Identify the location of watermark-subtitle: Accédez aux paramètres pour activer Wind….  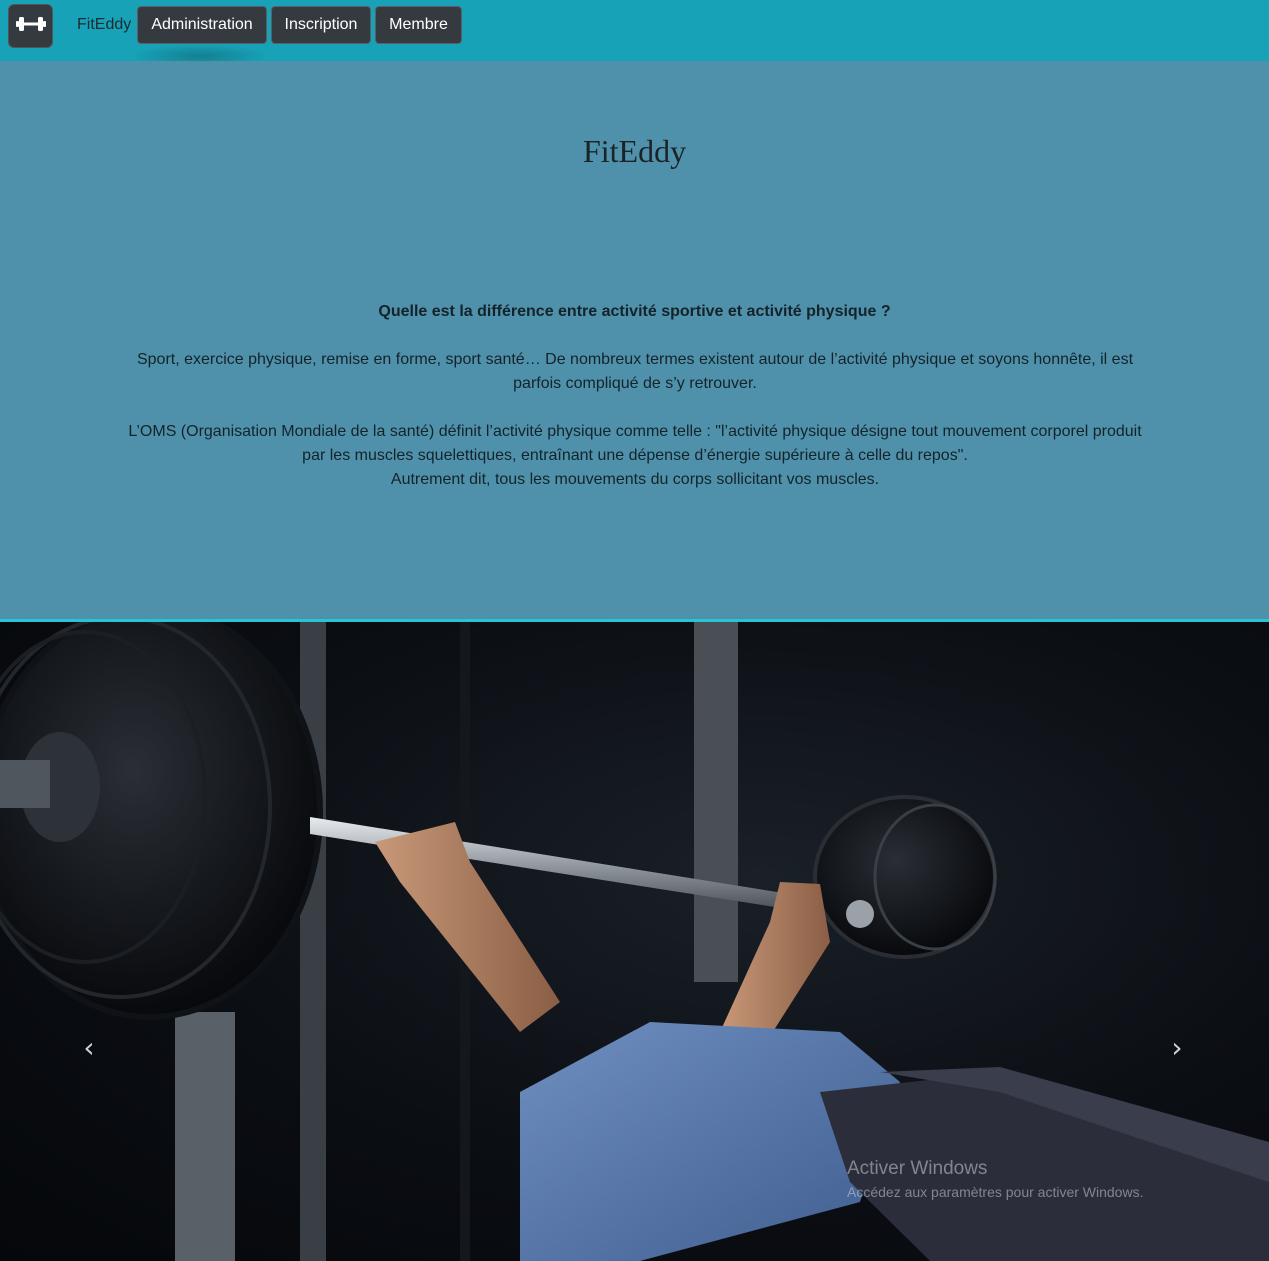
(995, 1192).